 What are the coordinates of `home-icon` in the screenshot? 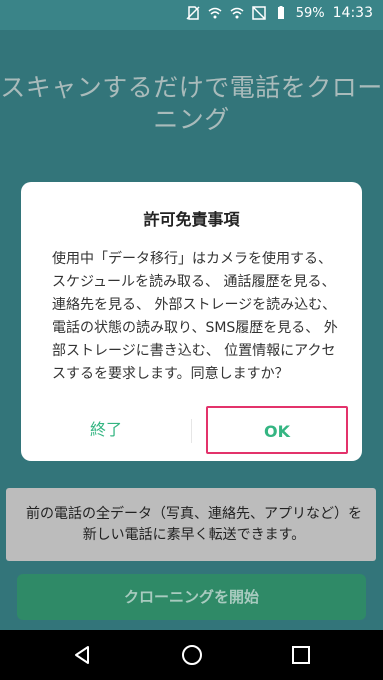 It's located at (192, 655).